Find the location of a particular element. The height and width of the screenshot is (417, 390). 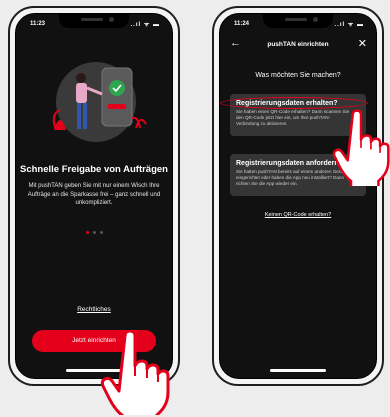

page-indicator is located at coordinates (94, 230).